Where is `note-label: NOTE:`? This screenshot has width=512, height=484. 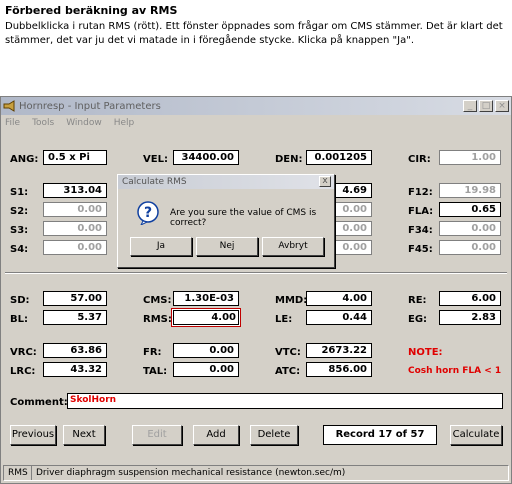 note-label: NOTE: is located at coordinates (425, 352).